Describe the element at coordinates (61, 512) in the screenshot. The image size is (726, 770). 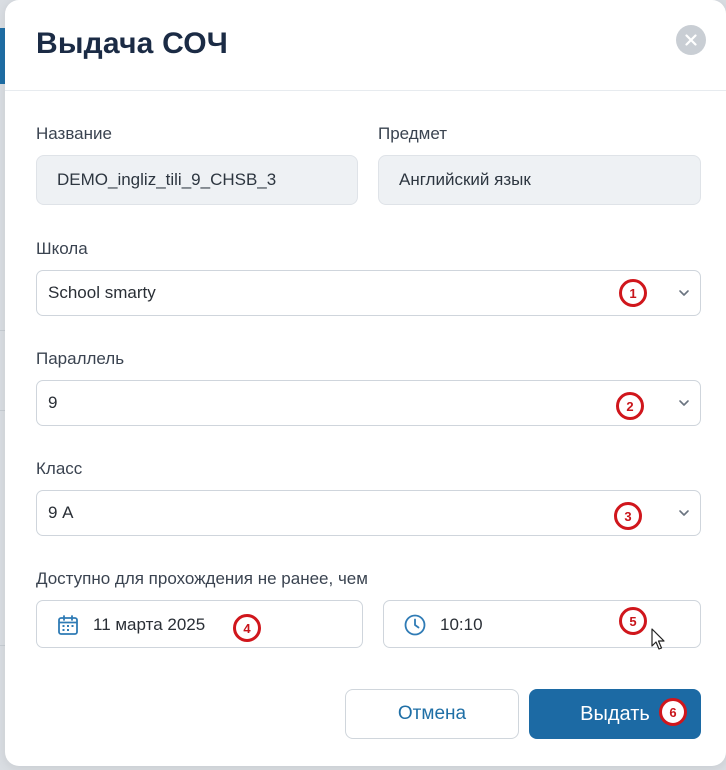
I see `class-select-value: 9 А` at that location.